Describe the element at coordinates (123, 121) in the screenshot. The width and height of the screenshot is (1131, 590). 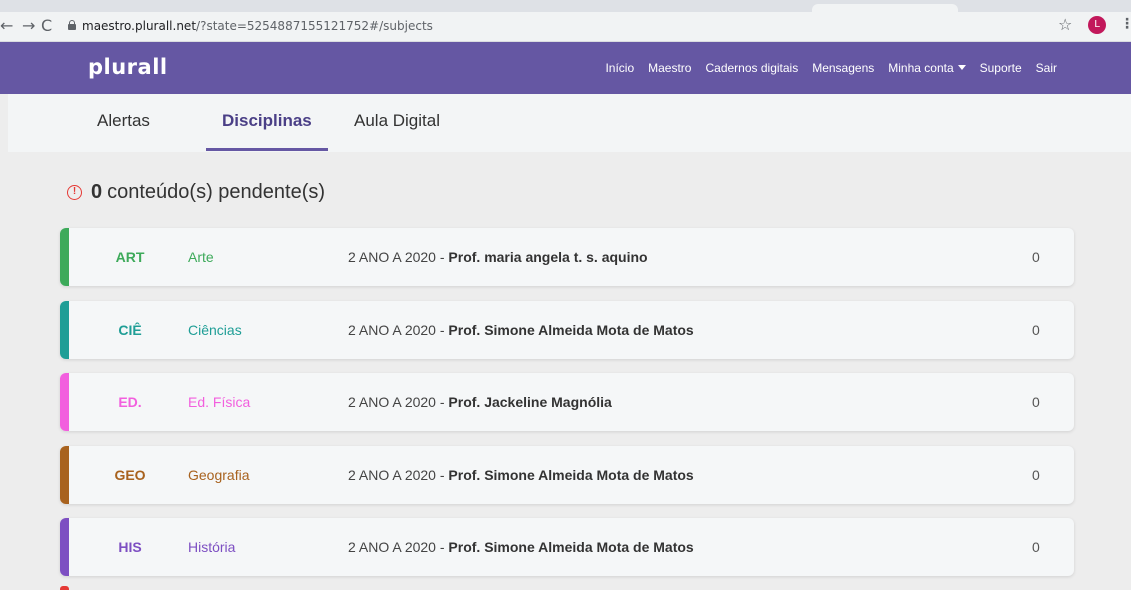
I see `tab-alertas: Alertas` at that location.